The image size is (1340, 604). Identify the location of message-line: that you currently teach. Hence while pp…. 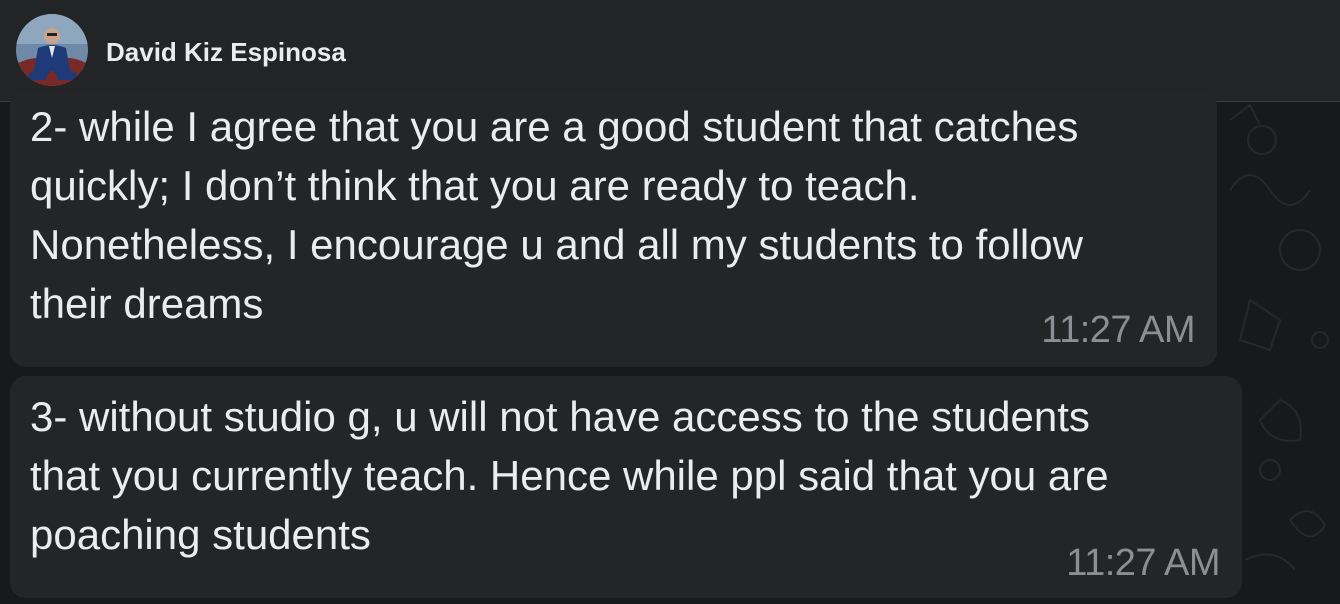
(569, 475).